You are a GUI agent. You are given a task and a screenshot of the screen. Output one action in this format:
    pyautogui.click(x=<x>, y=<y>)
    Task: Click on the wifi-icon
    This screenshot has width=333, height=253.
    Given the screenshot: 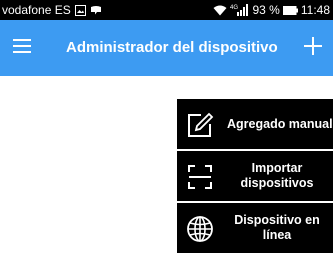 What is the action you would take?
    pyautogui.click(x=220, y=10)
    